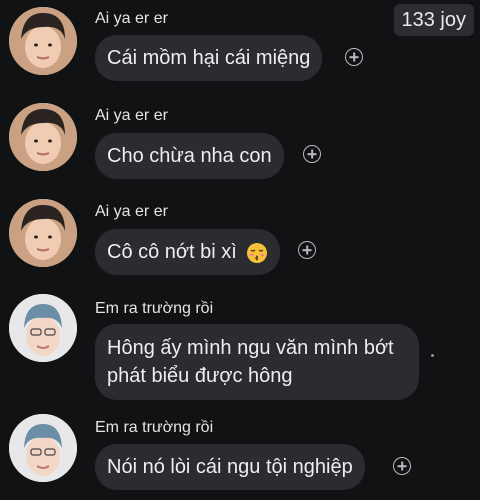 Image resolution: width=480 pixels, height=500 pixels. What do you see at coordinates (250, 348) in the screenshot?
I see `message-text-line: Hông ấy mình ngu văn mình bớt` at bounding box center [250, 348].